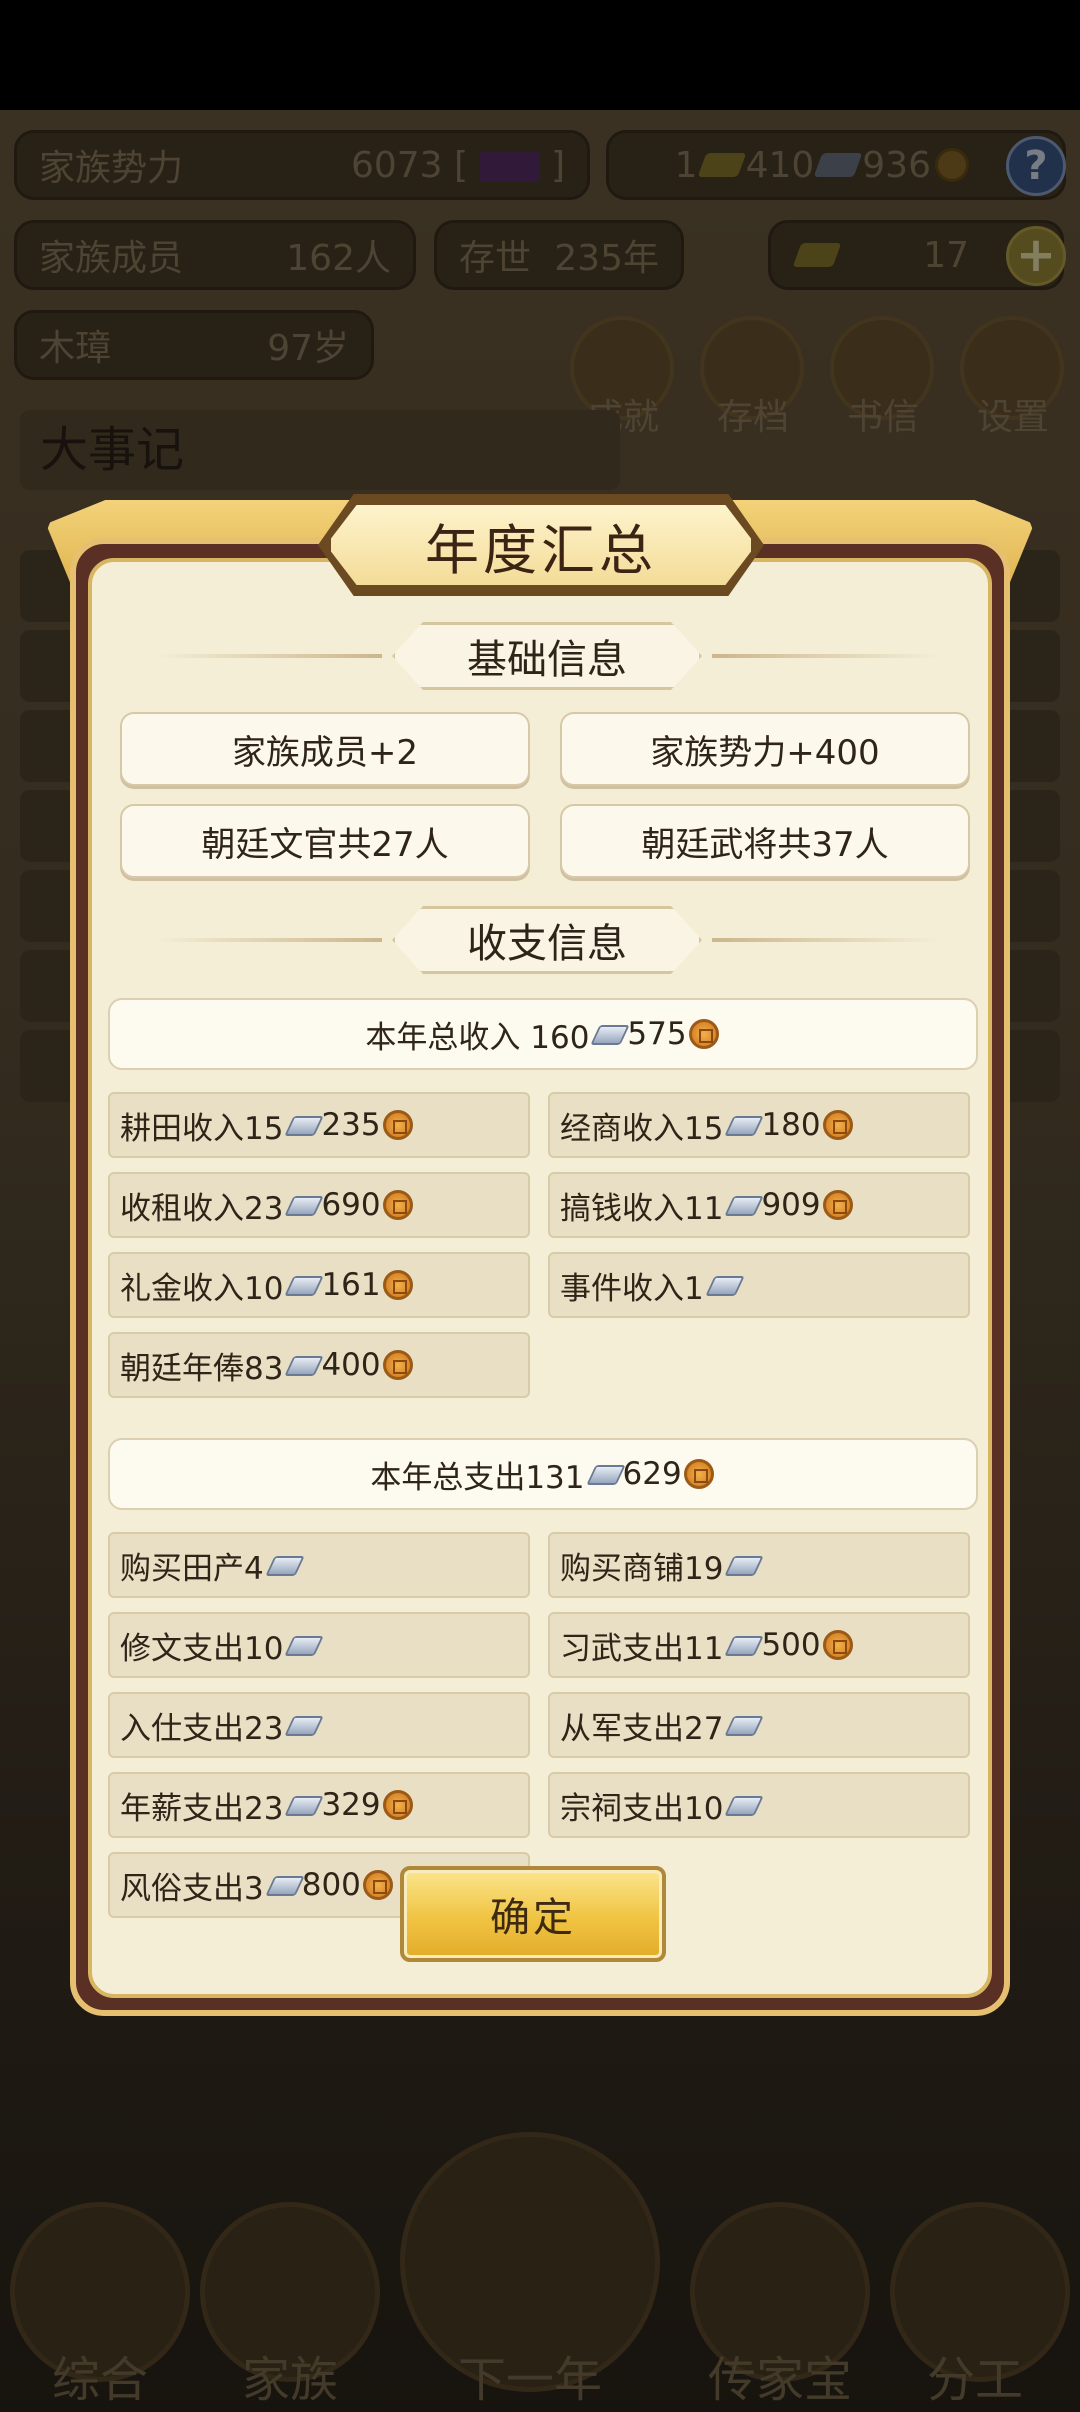  What do you see at coordinates (202, 1648) in the screenshot?
I see `expense-label: 修文支出10` at bounding box center [202, 1648].